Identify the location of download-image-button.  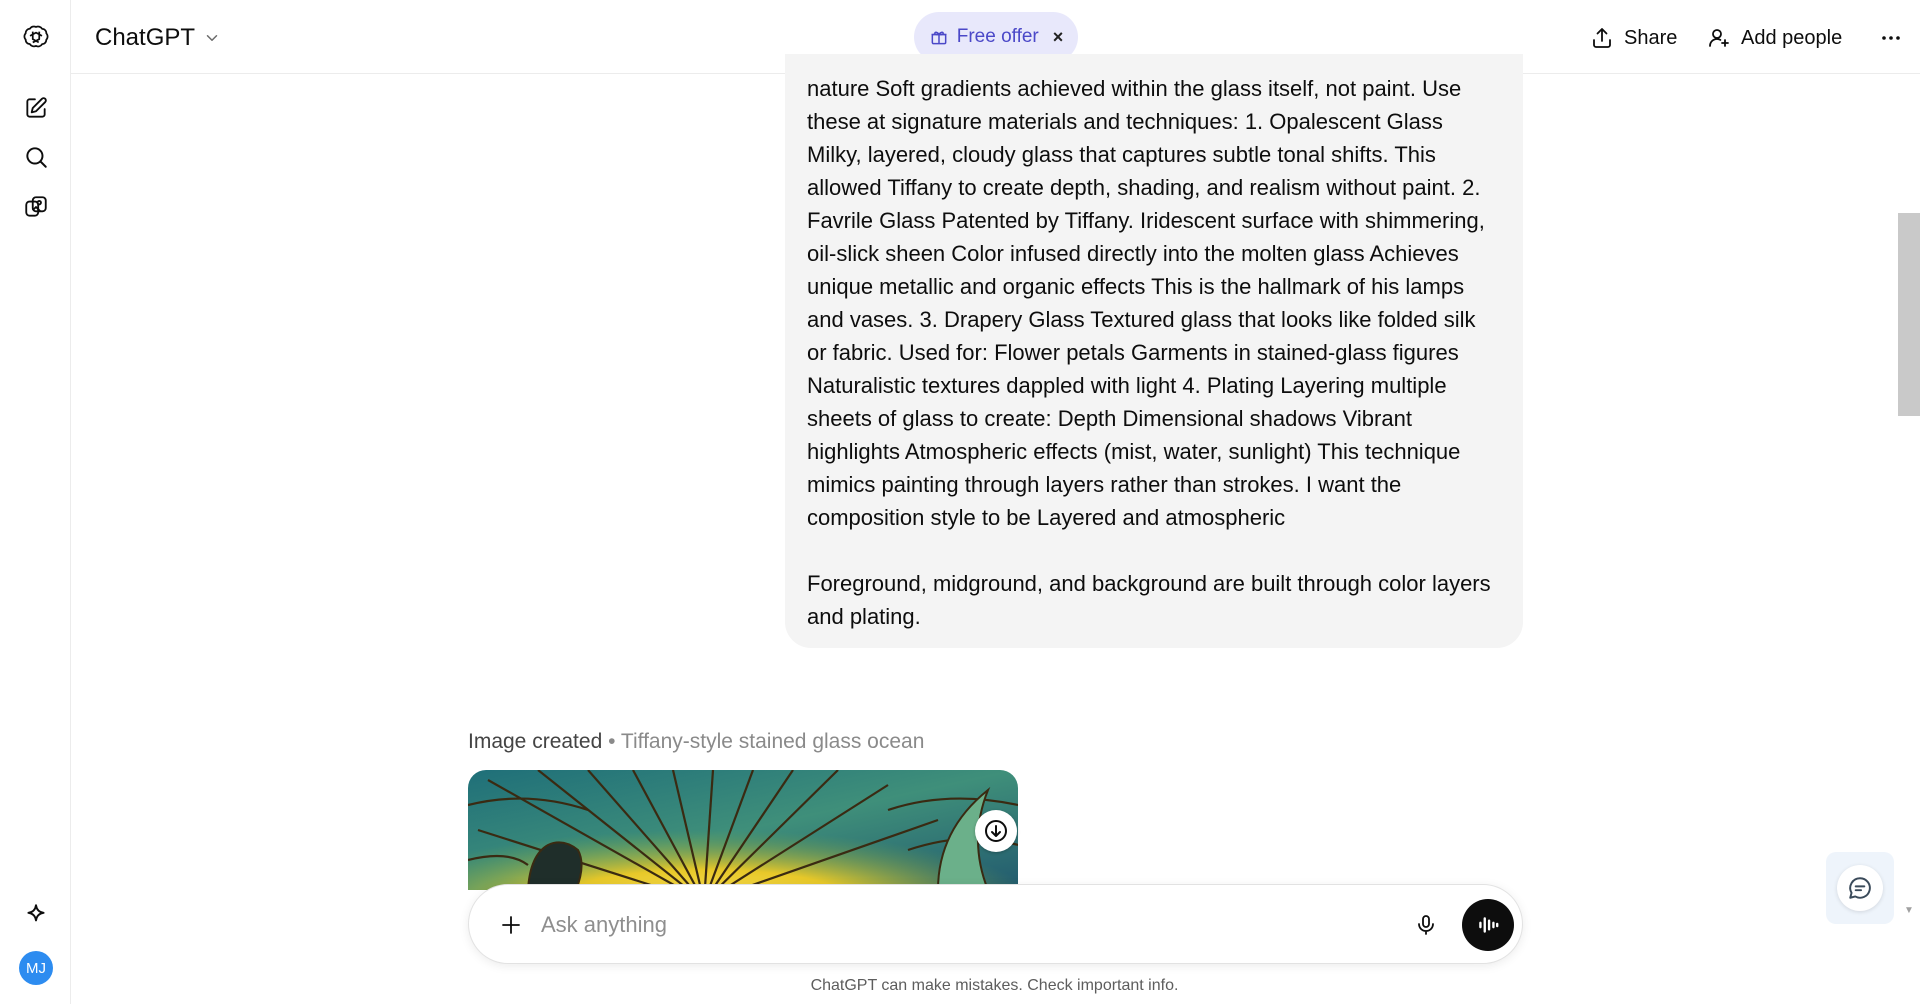
(996, 831).